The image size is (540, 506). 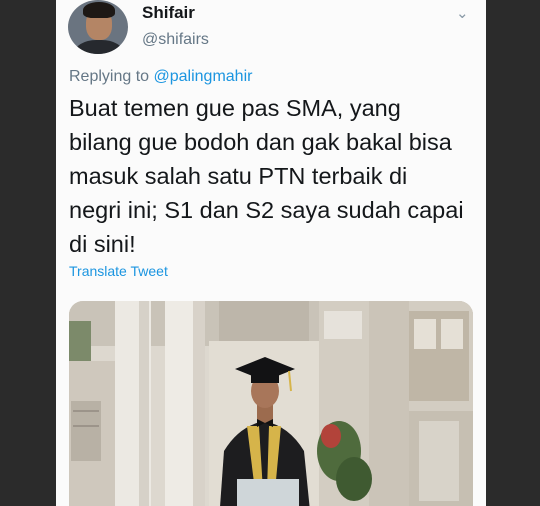 What do you see at coordinates (109, 76) in the screenshot?
I see `reply-prefix: Replying to` at bounding box center [109, 76].